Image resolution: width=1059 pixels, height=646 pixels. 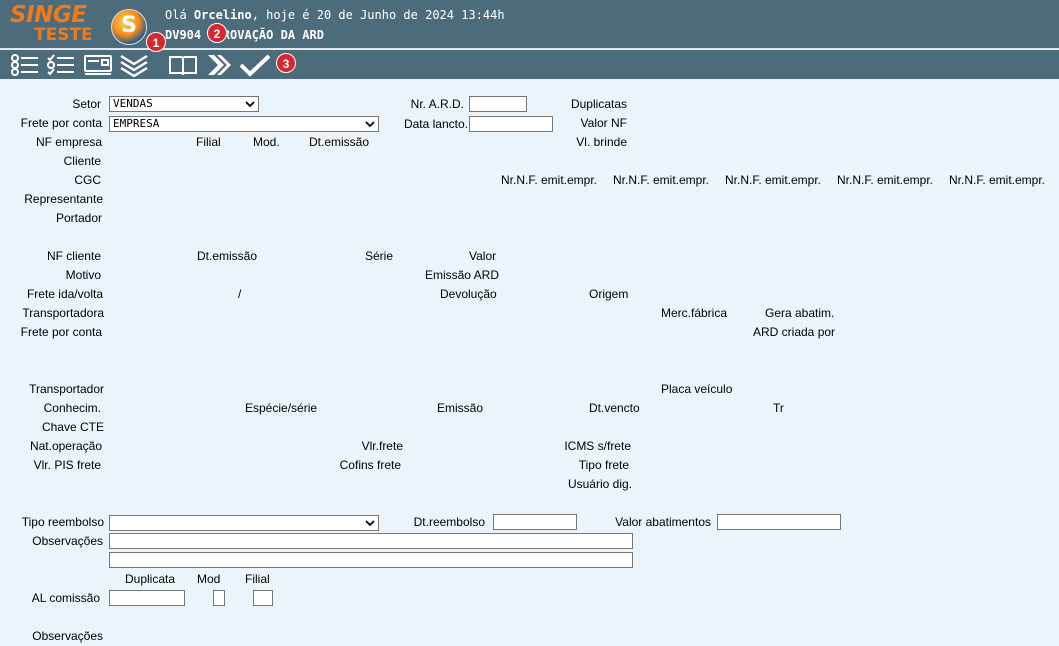 I want to click on cgc-label: CGC, so click(x=87, y=180).